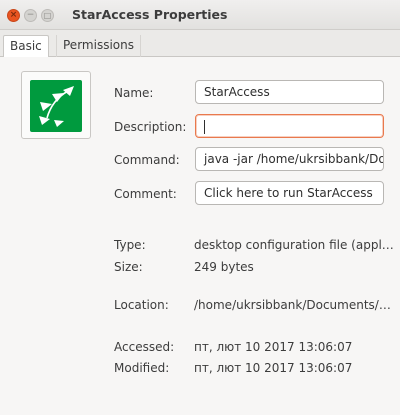 This screenshot has width=400, height=415. I want to click on tab-basic: Basic, so click(26, 46).